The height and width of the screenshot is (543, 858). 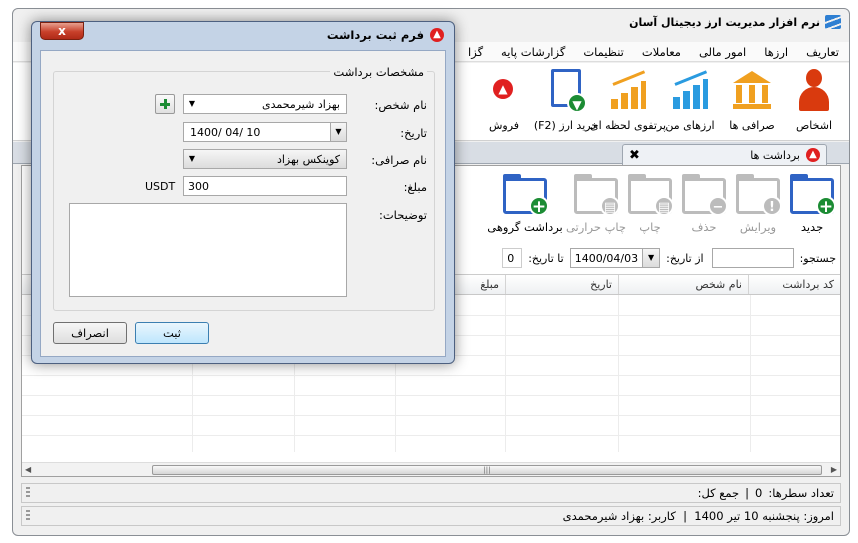 I want to click on toolbar-exchanges-button: صرافی ها, so click(x=752, y=102).